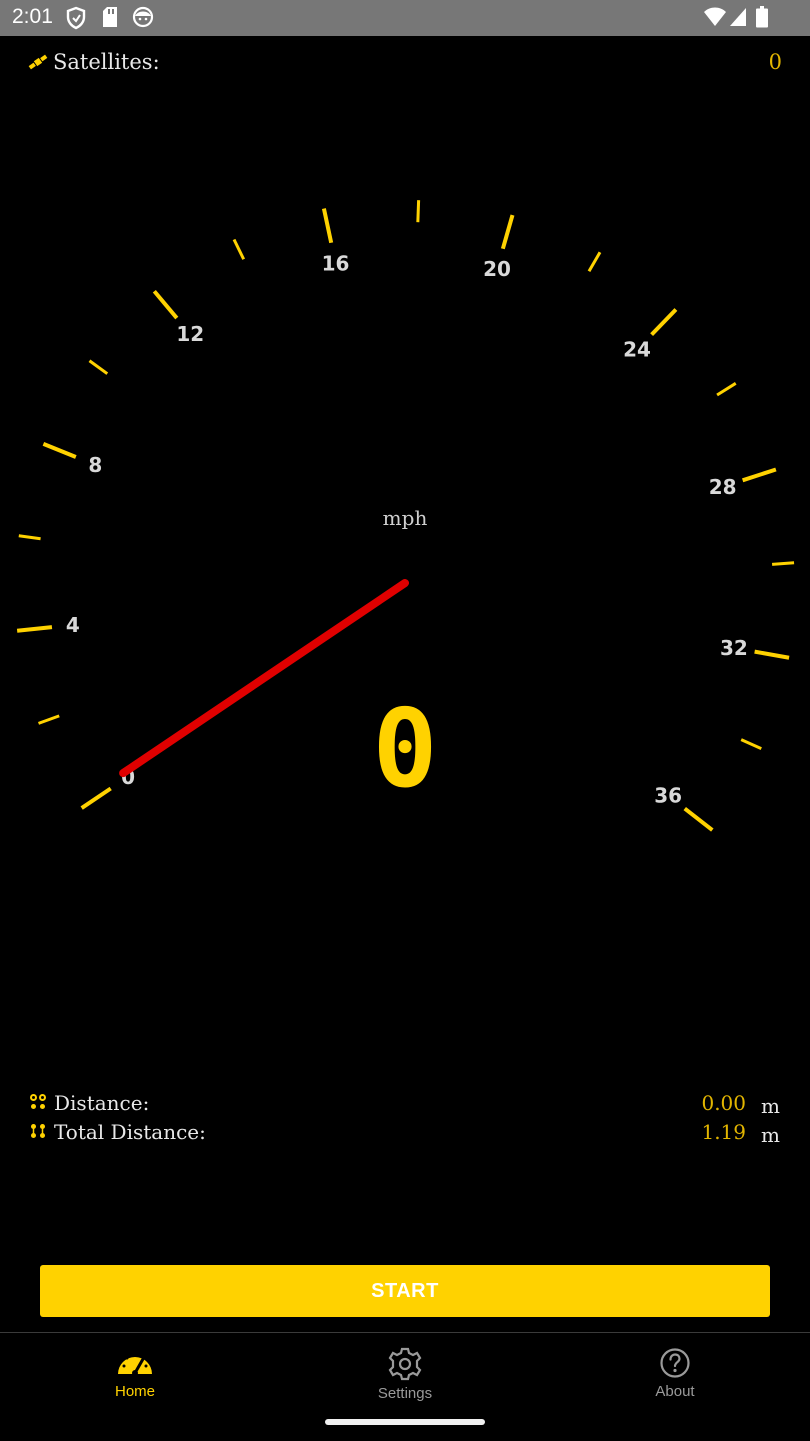 This screenshot has height=1441, width=810. Describe the element at coordinates (190, 334) in the screenshot. I see `gauge-tick-label: 12` at that location.